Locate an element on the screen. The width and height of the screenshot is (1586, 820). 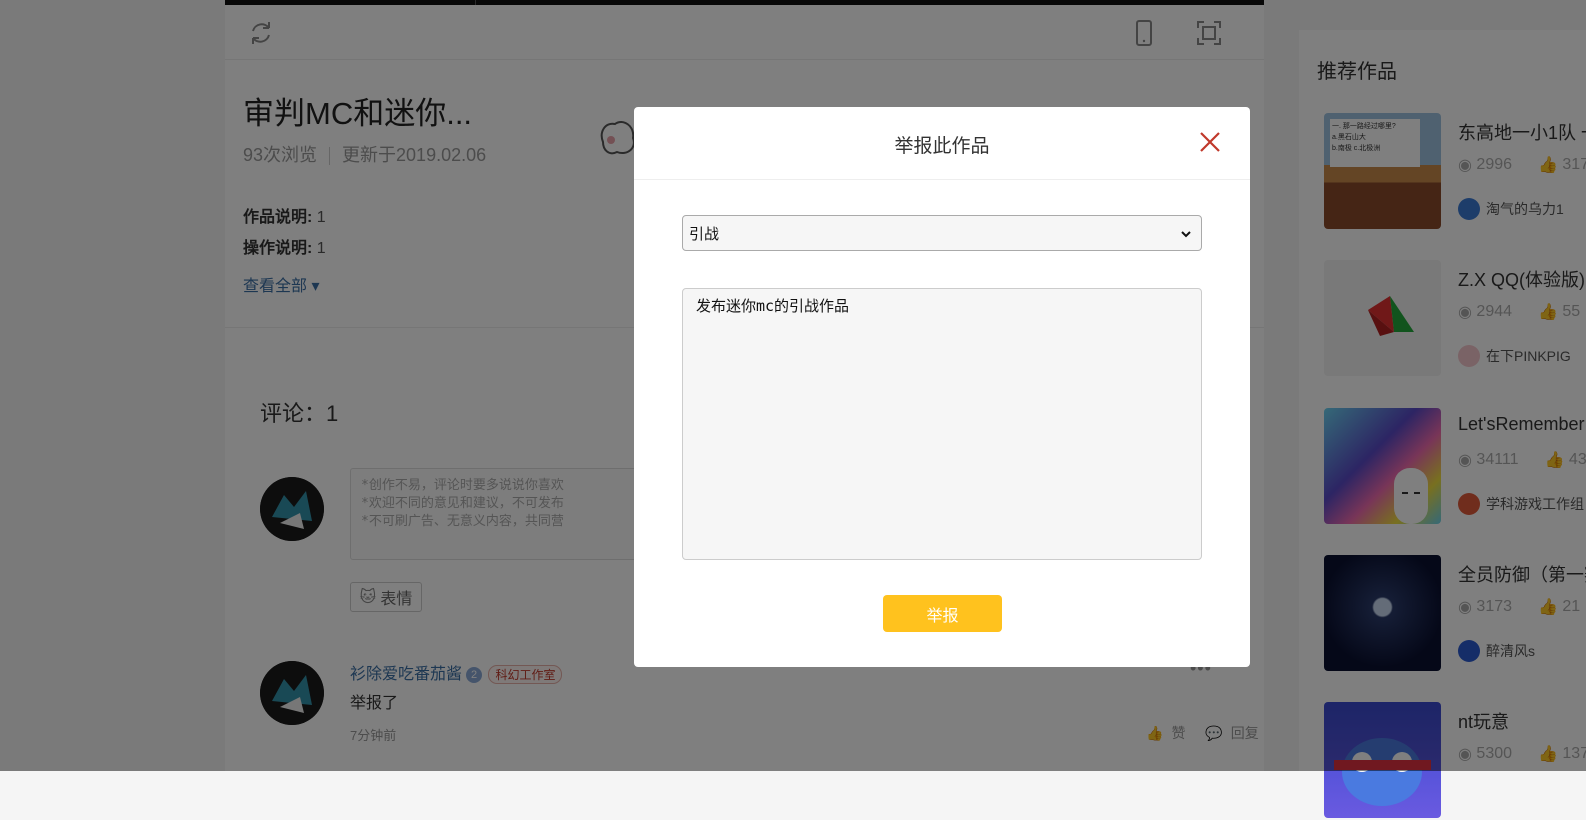
dialog-title: 举报此作品 is located at coordinates (942, 146).